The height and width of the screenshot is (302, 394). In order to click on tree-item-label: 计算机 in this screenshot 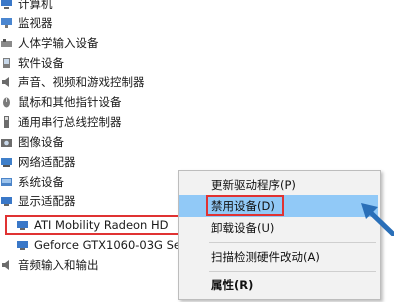, I will do `click(35, 5)`.